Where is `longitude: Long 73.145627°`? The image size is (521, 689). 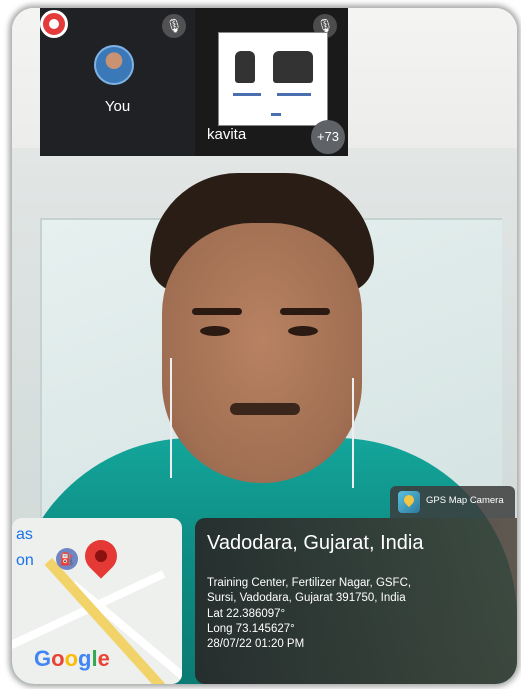
longitude: Long 73.145627° is located at coordinates (251, 629).